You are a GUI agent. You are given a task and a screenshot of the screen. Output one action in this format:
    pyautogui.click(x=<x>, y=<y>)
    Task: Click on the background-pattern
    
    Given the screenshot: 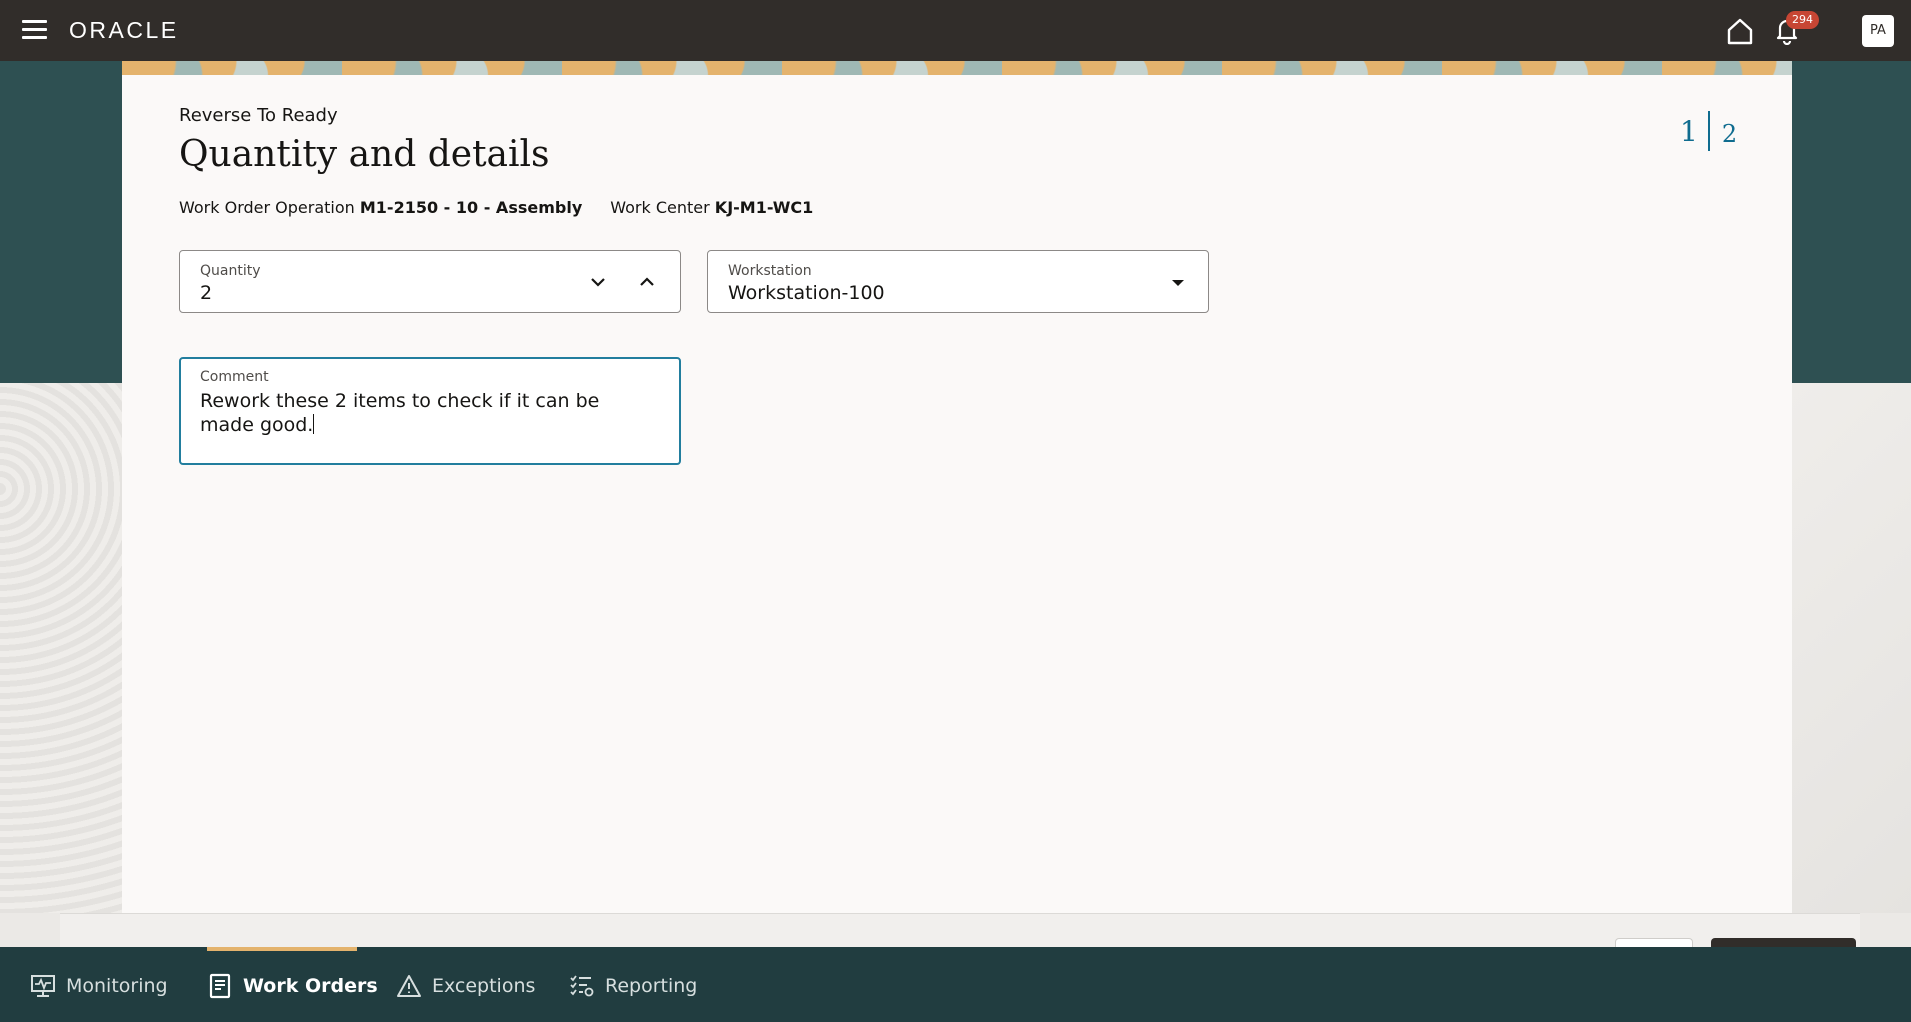 What is the action you would take?
    pyautogui.click(x=61, y=648)
    